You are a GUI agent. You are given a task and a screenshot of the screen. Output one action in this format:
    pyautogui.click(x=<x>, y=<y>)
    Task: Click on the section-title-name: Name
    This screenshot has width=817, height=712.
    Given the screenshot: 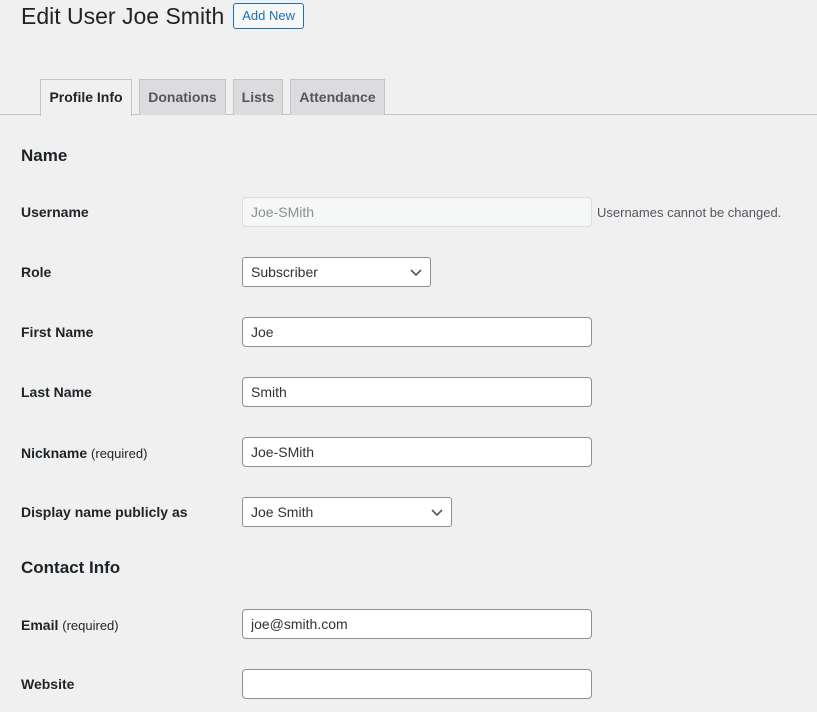 What is the action you would take?
    pyautogui.click(x=44, y=155)
    